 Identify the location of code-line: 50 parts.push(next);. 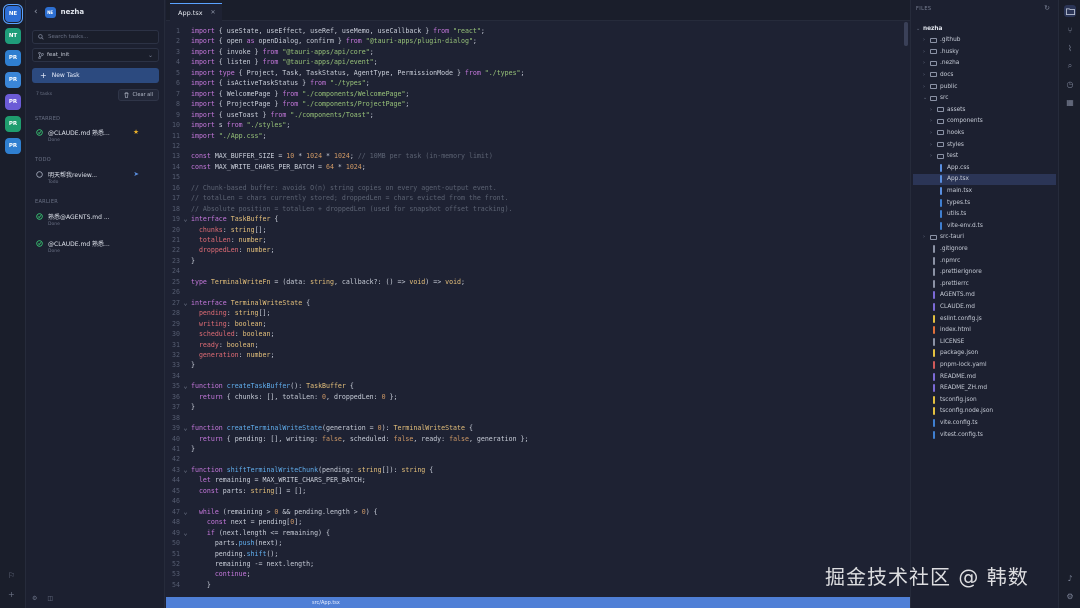
(536, 543).